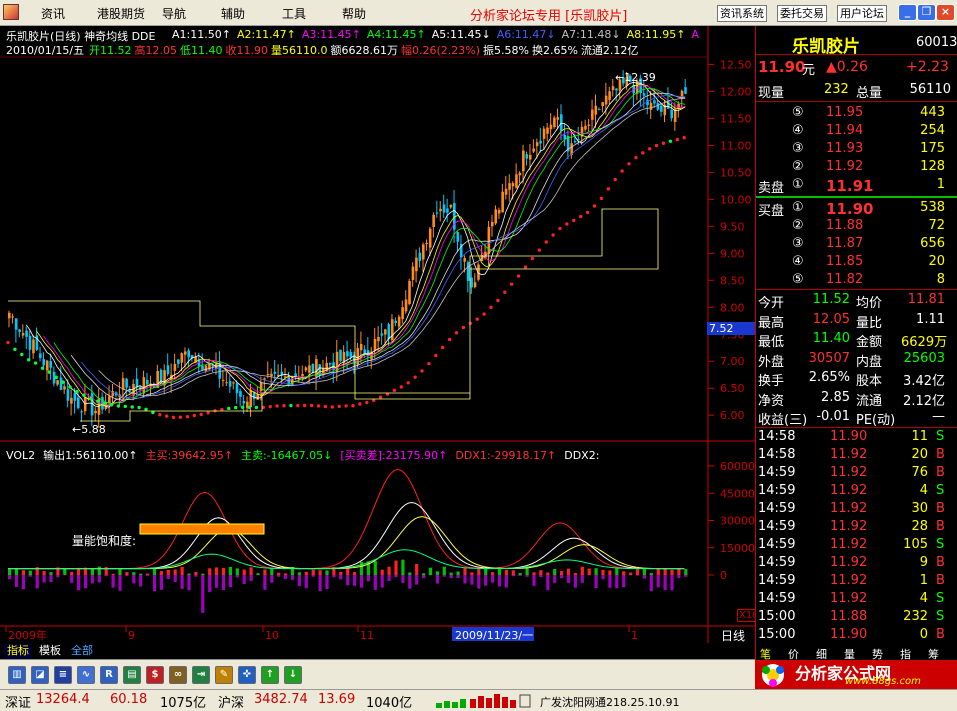 The height and width of the screenshot is (711, 957). Describe the element at coordinates (294, 13) in the screenshot. I see `menu-tools: 工具` at that location.